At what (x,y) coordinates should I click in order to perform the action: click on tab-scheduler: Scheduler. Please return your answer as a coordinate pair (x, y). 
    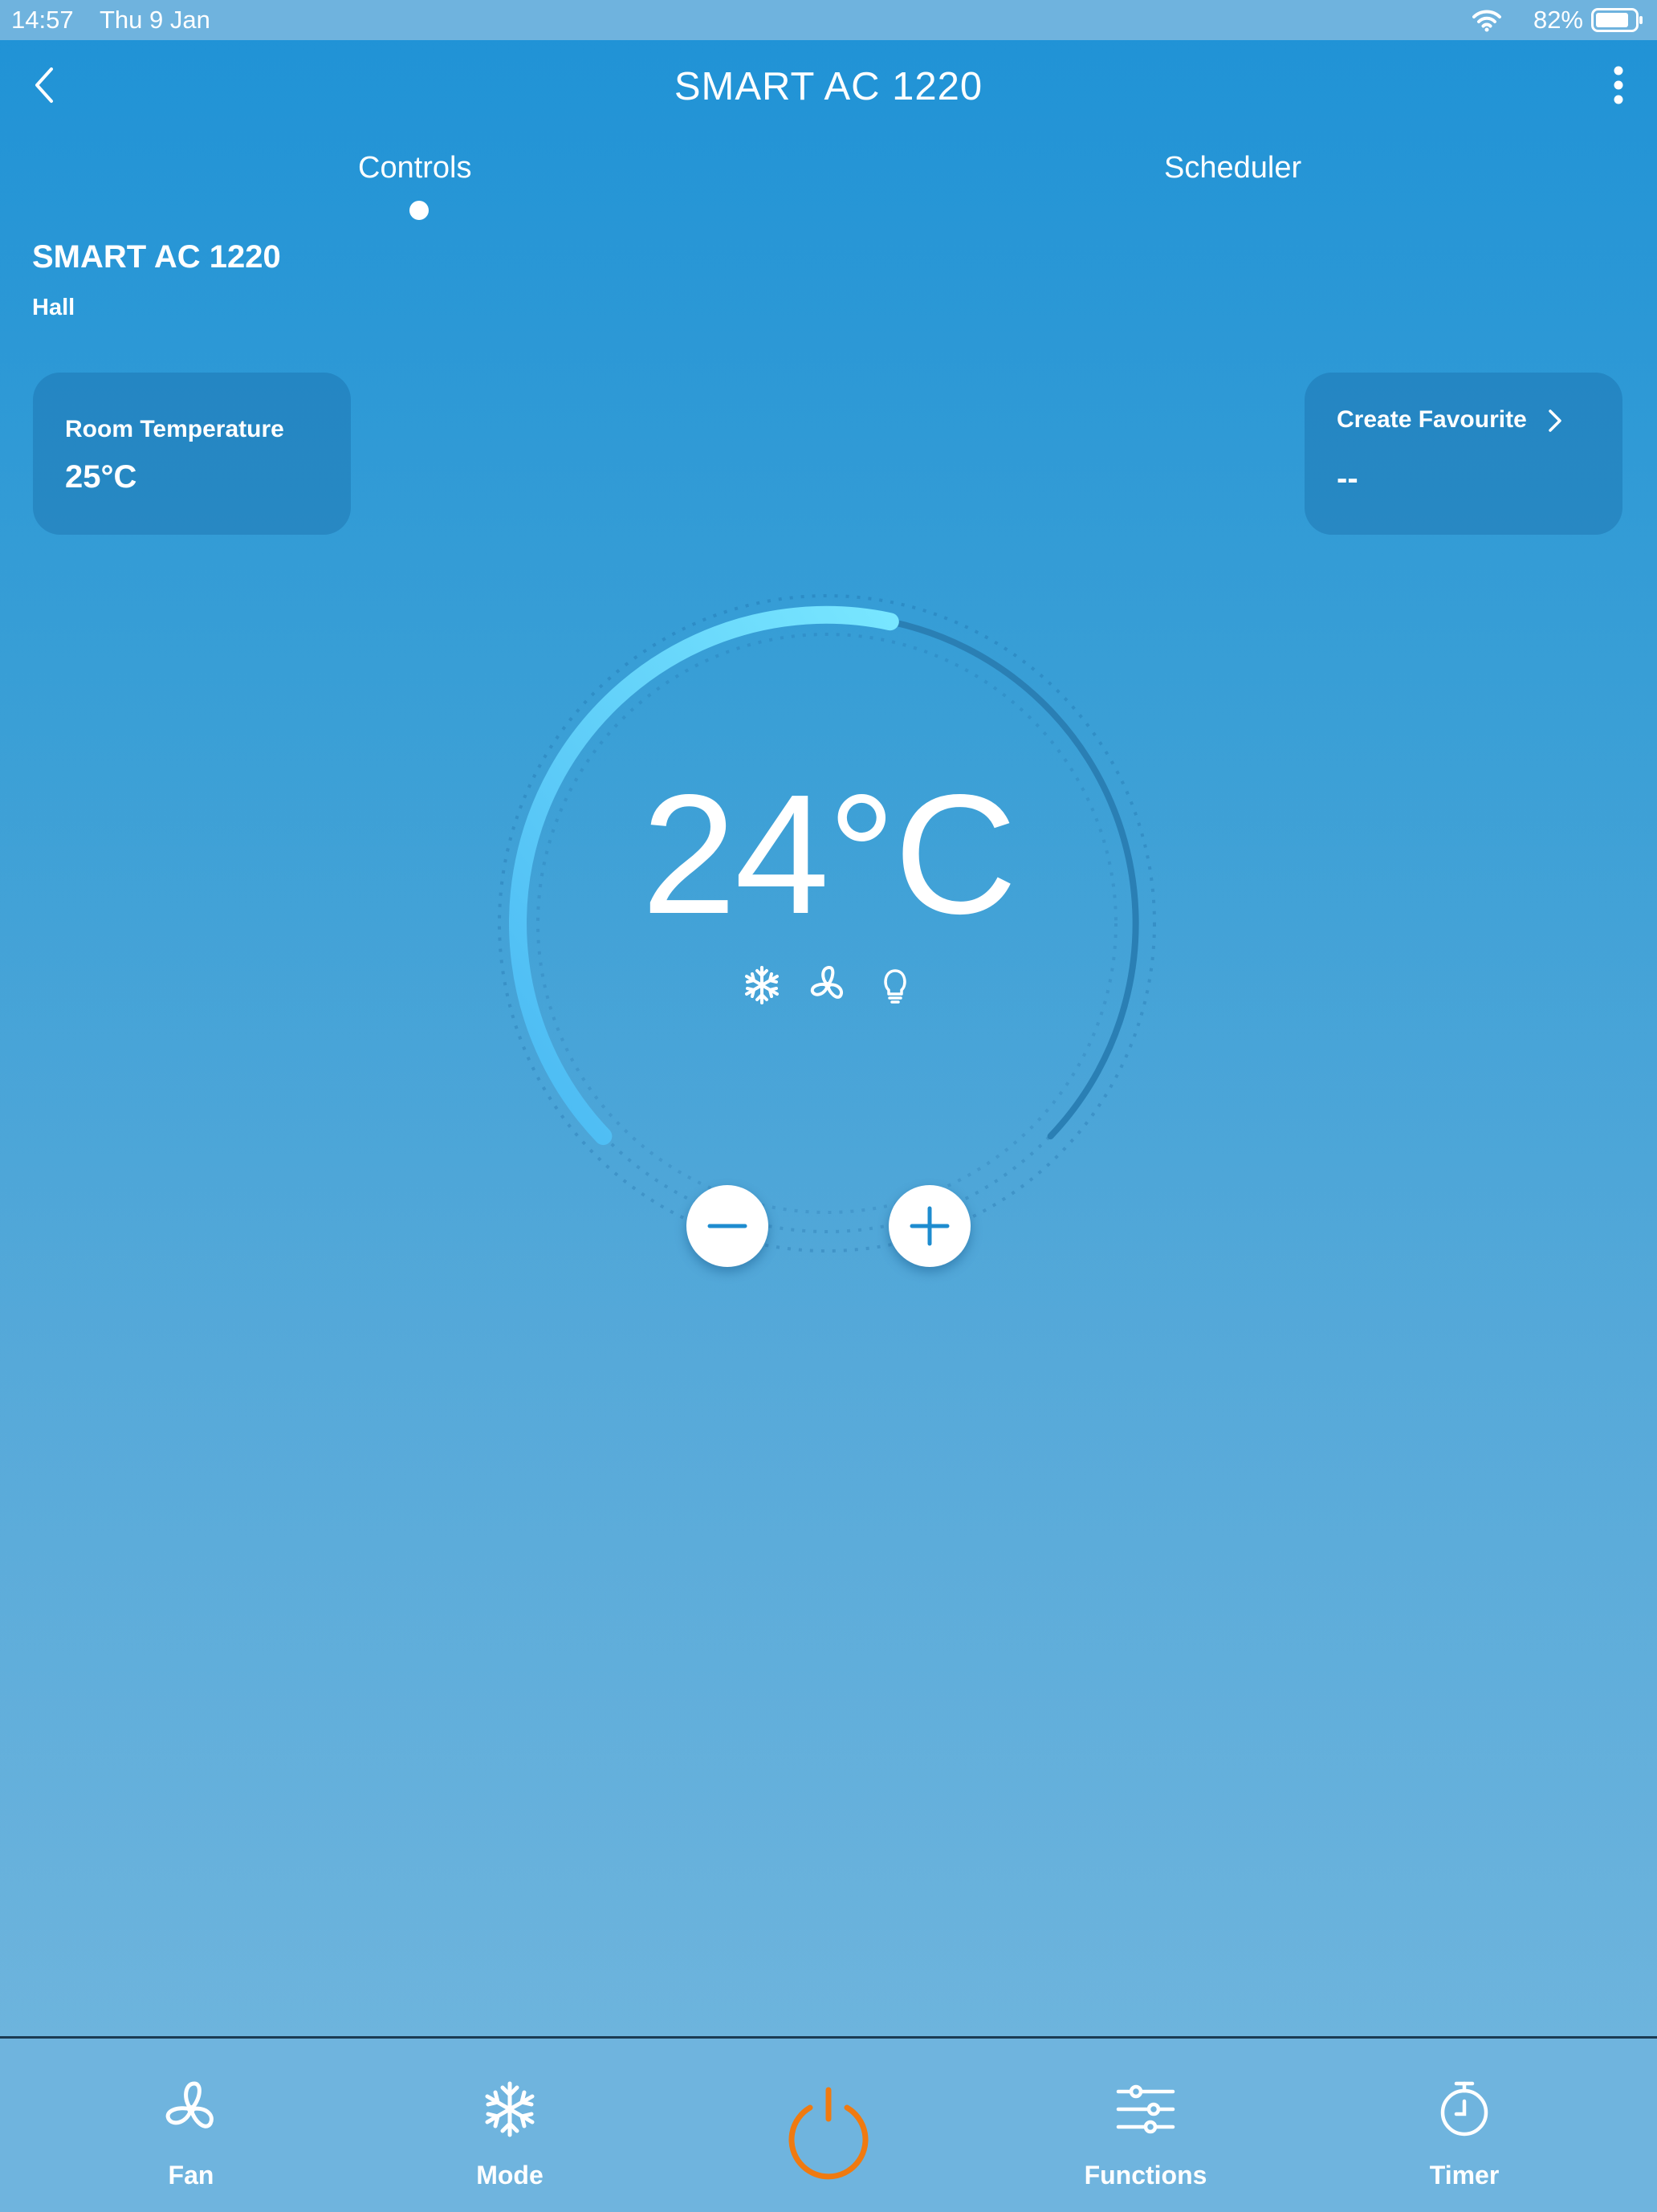
    Looking at the image, I should click on (1232, 168).